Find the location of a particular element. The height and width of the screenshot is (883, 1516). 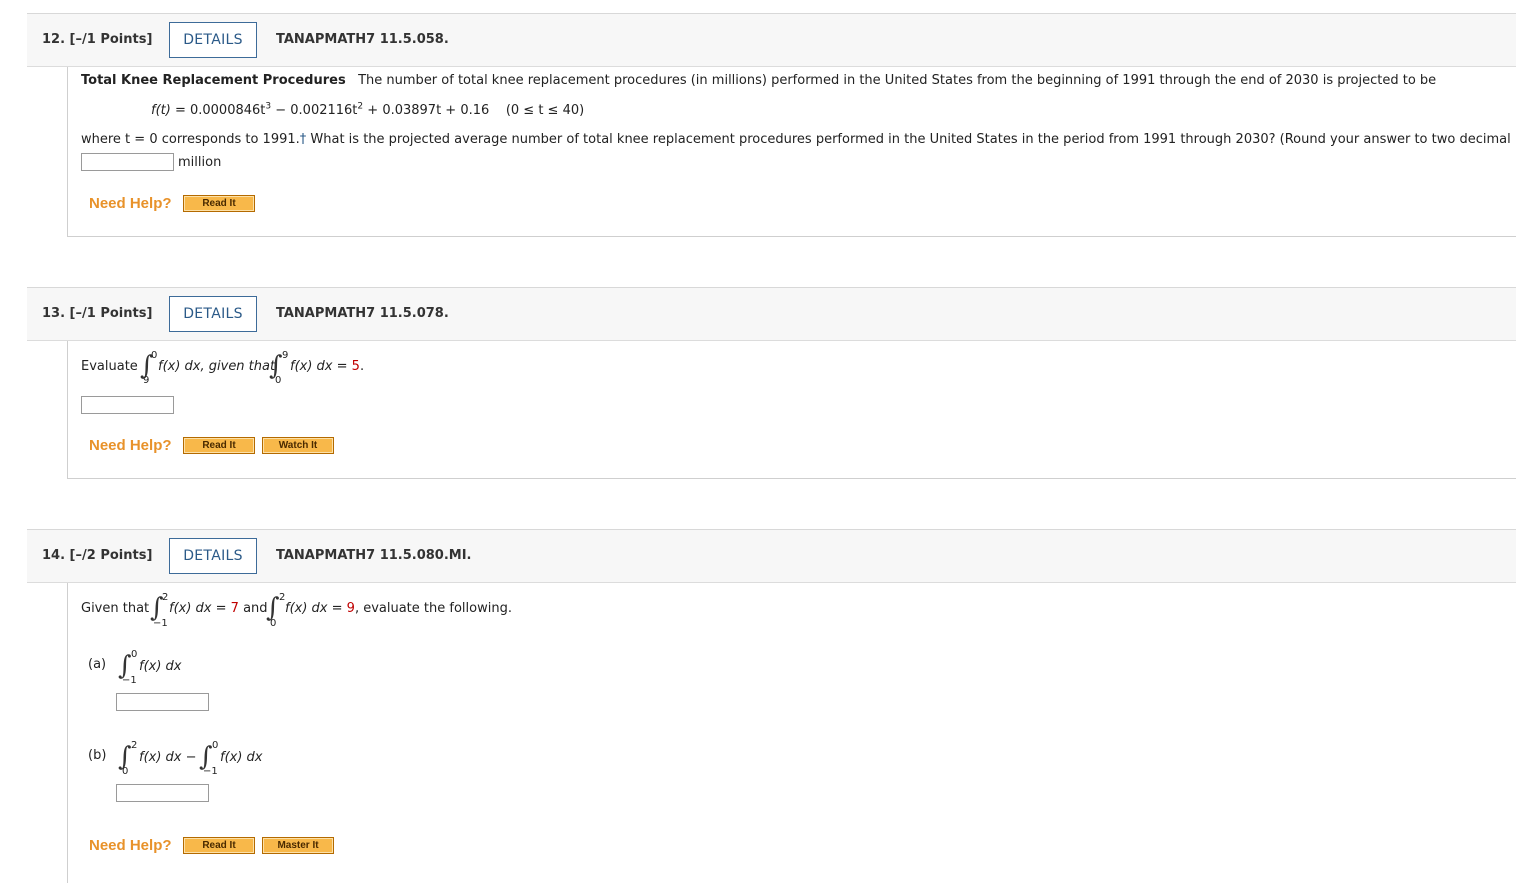

formula-term1: = 0.0000846t is located at coordinates (218, 110).